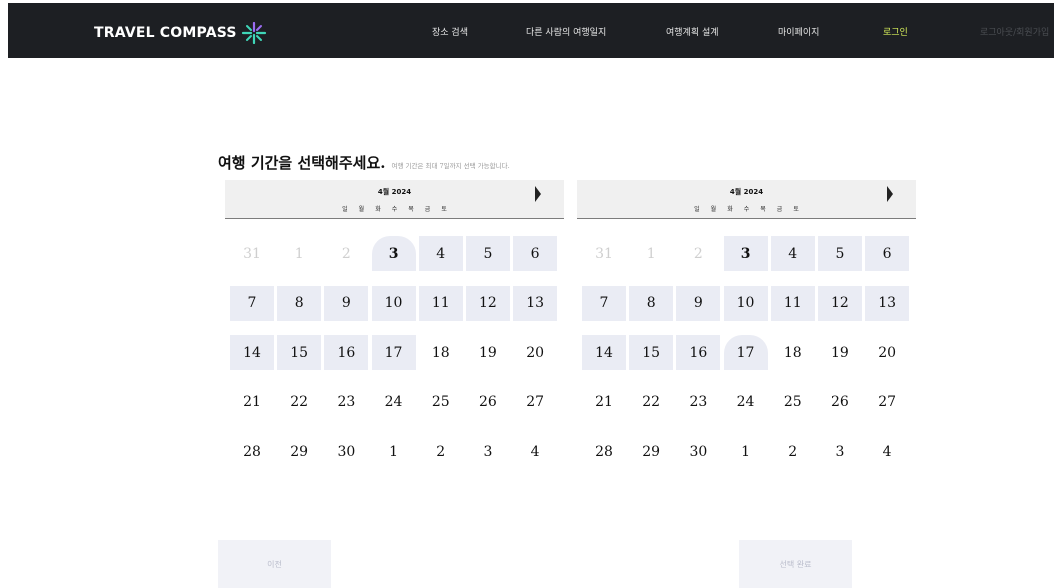 This screenshot has width=1054, height=588. Describe the element at coordinates (165, 33) in the screenshot. I see `brand-name: TRAVEL COMPASS` at that location.